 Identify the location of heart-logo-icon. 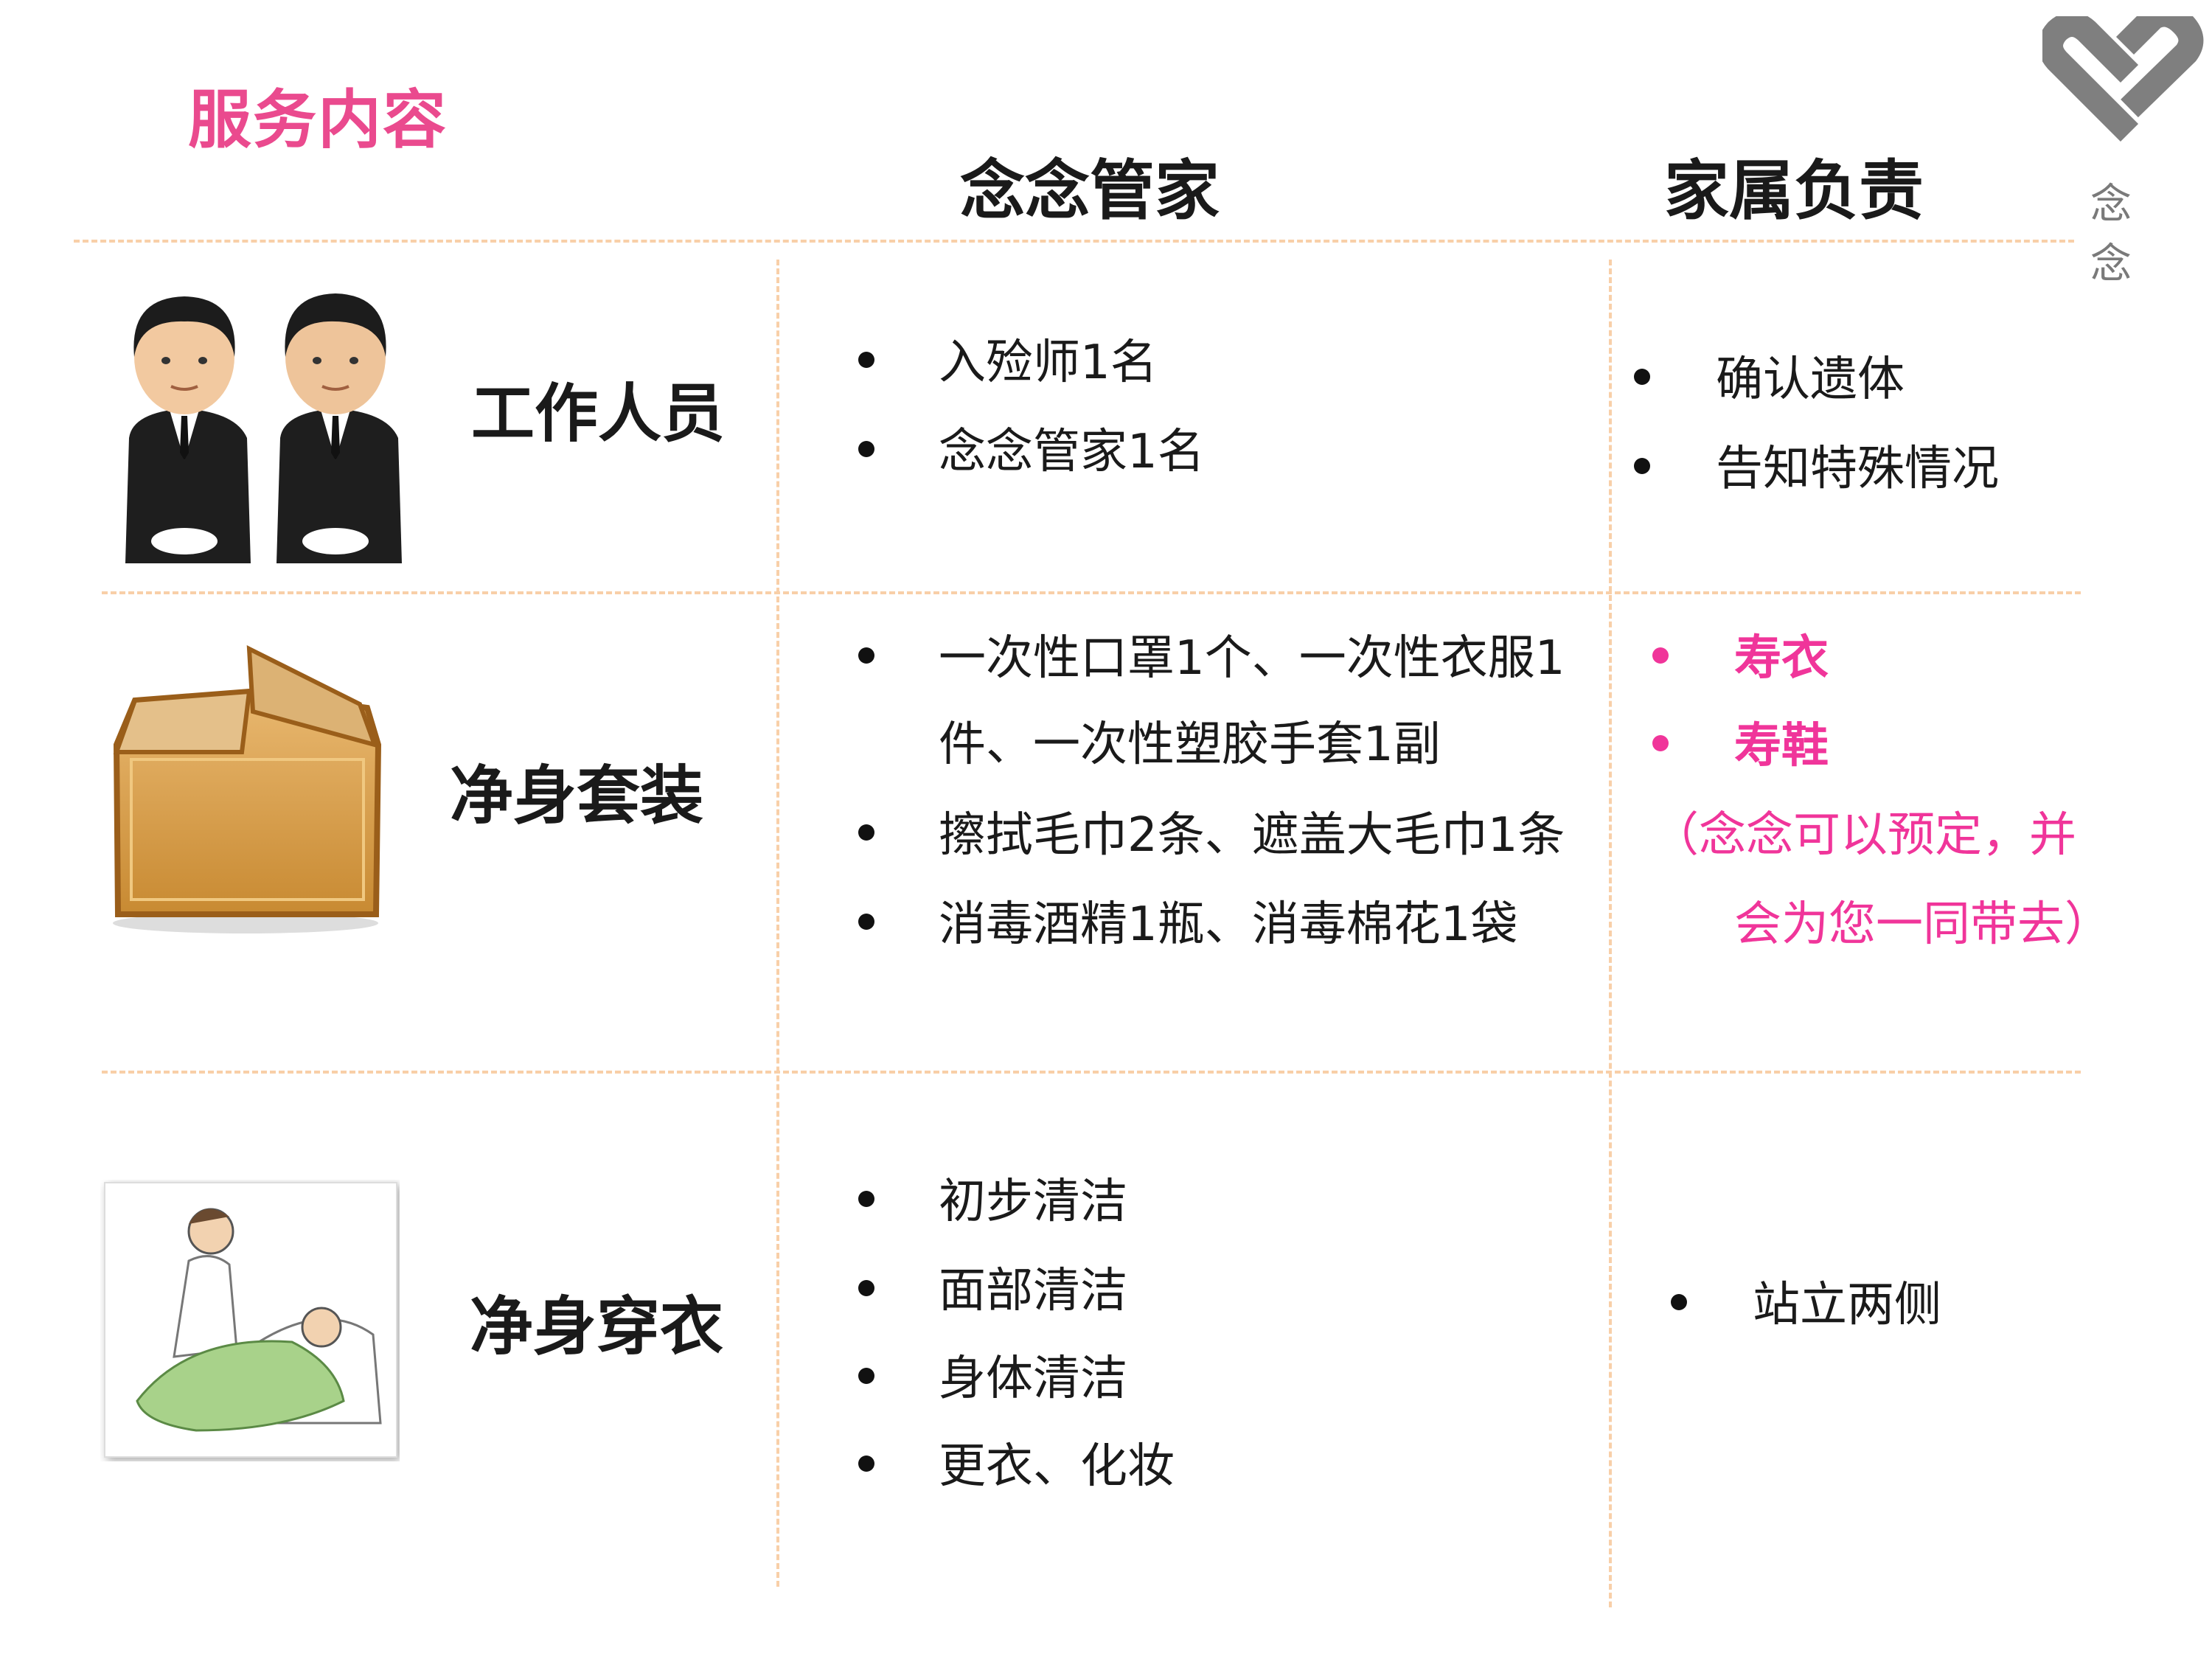
(2123, 79).